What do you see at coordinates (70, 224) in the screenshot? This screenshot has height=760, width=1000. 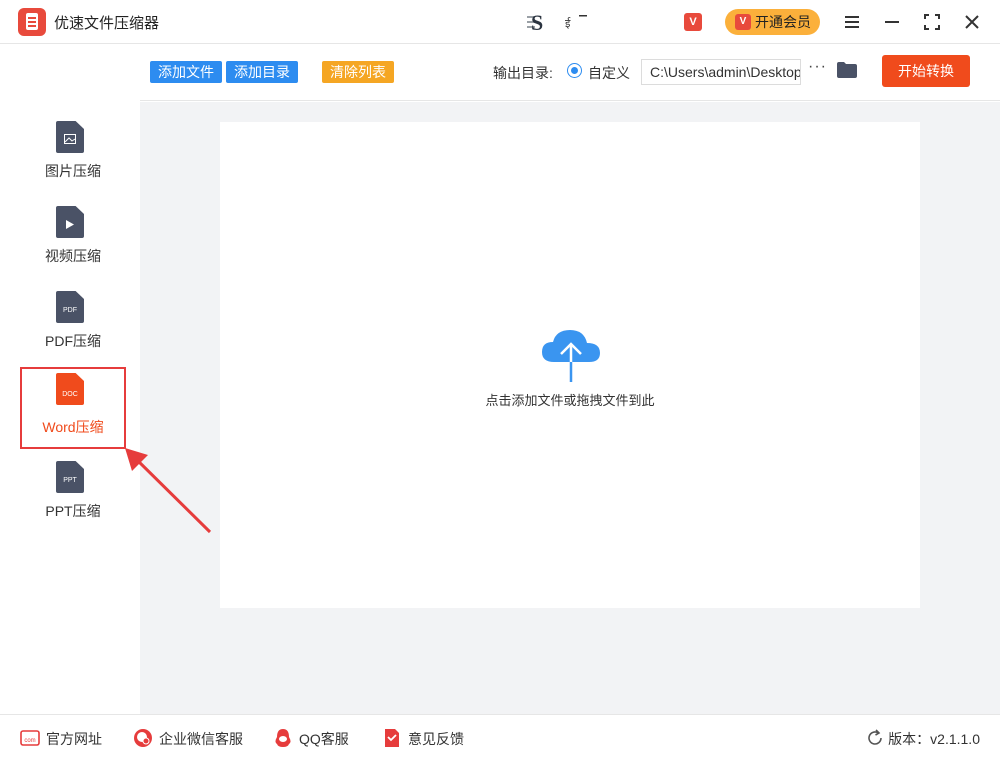 I see `play-icon` at bounding box center [70, 224].